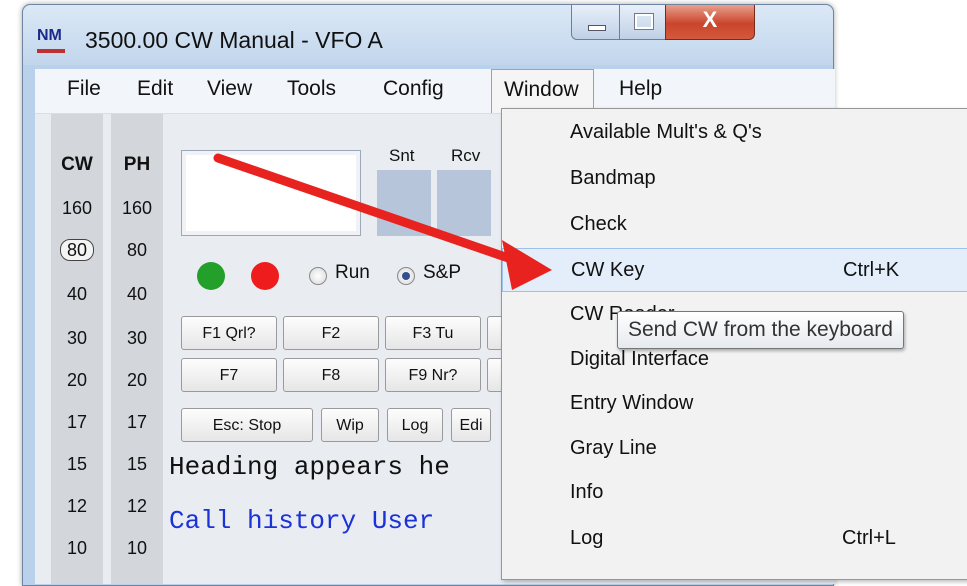 The height and width of the screenshot is (586, 967). I want to click on cw-band-20: 20, so click(77, 380).